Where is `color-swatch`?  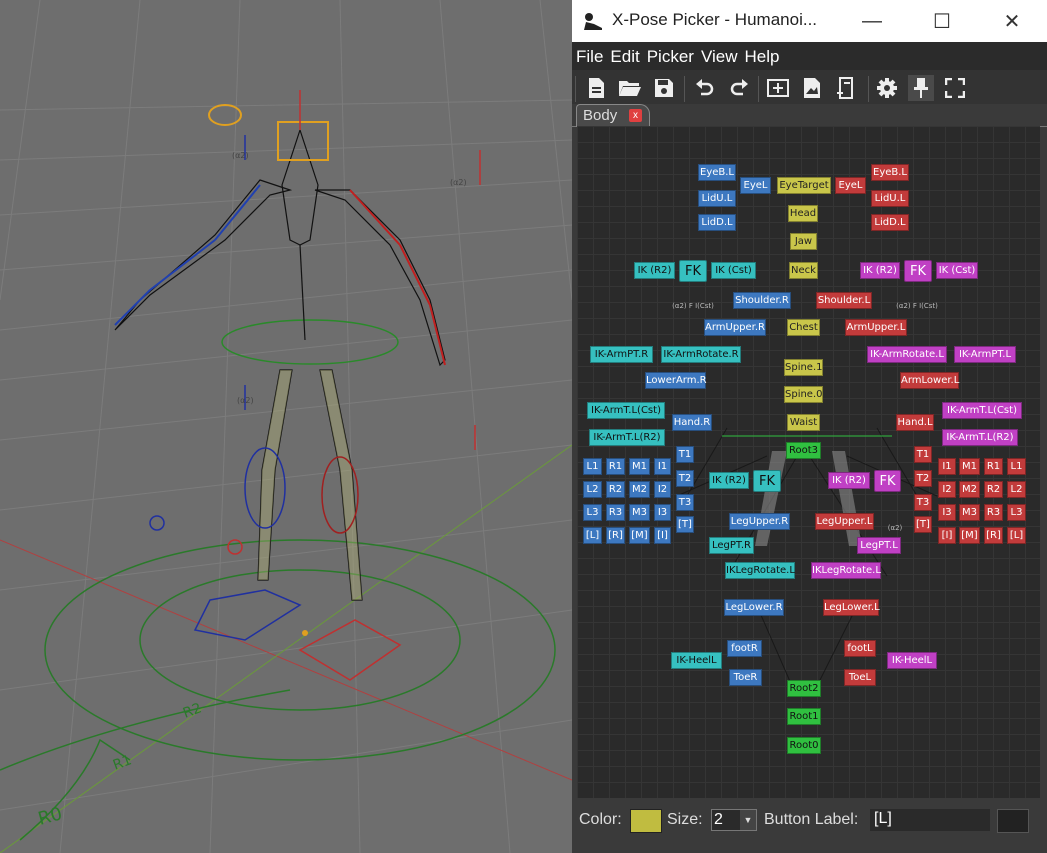
color-swatch is located at coordinates (646, 821).